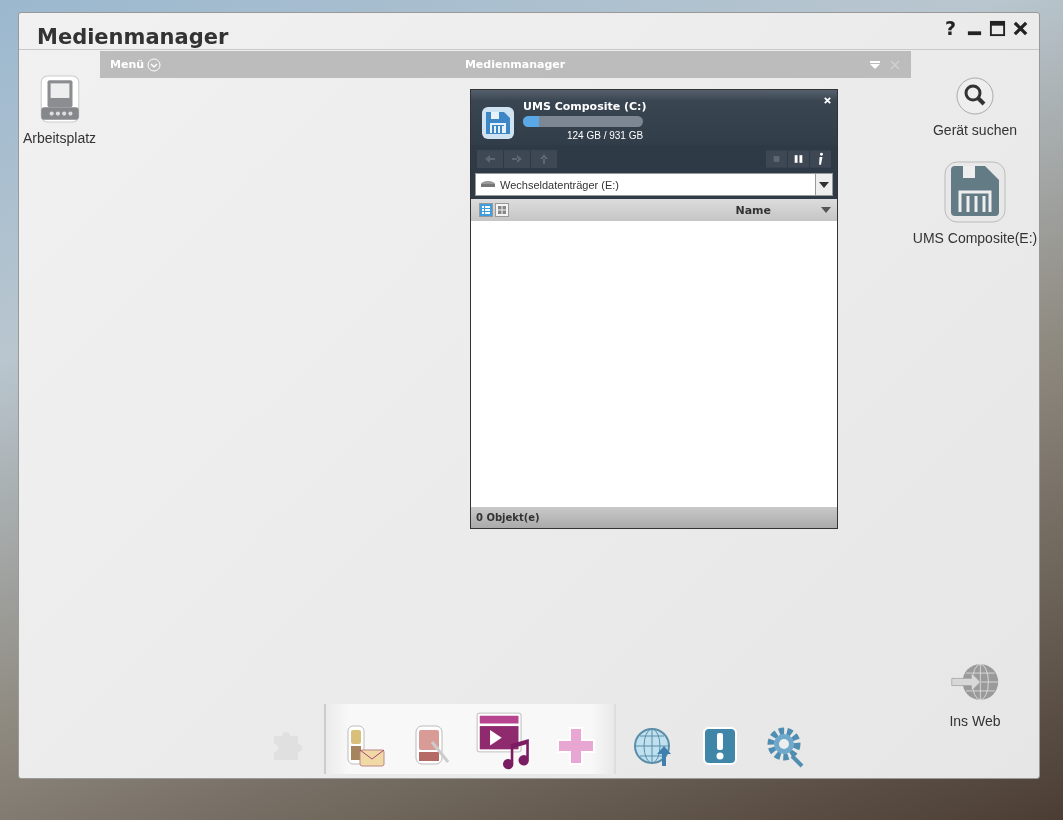 This screenshot has width=1063, height=820. Describe the element at coordinates (517, 159) in the screenshot. I see `forward-icon` at that location.